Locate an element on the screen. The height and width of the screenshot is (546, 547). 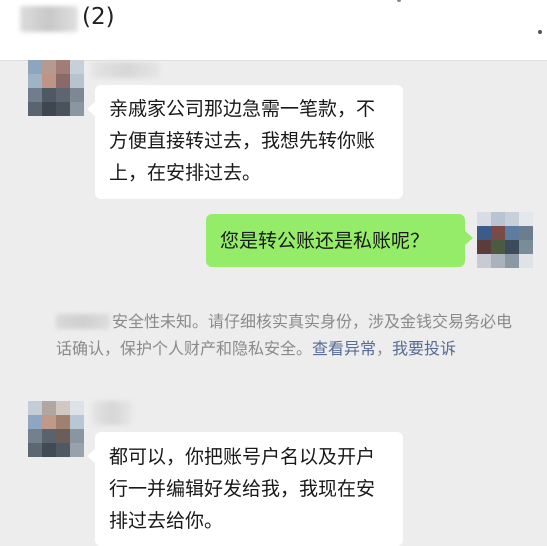
message-line: 您是转公账还是私账呢？ is located at coordinates (325, 241).